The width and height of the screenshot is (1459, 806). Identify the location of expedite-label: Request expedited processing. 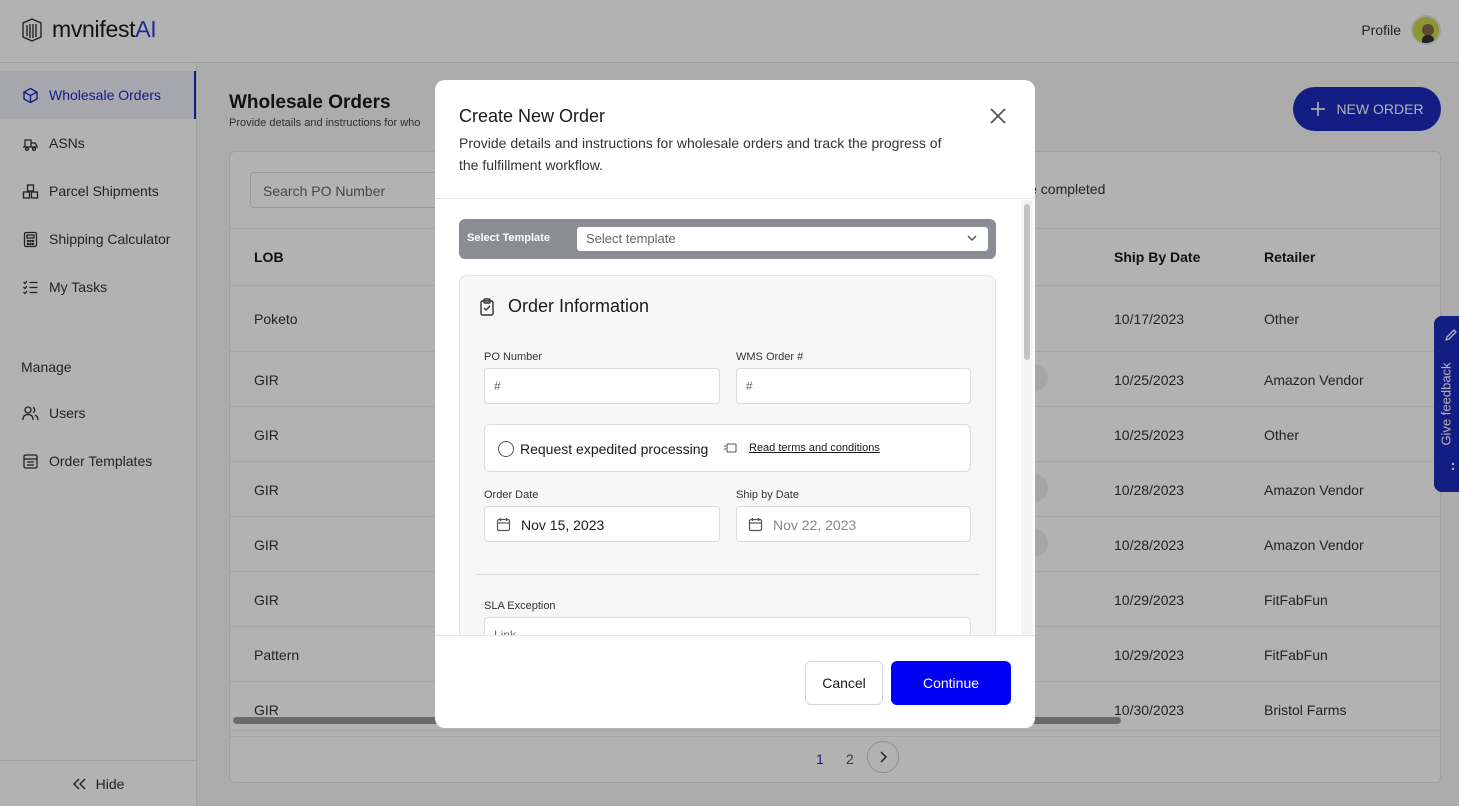
(614, 449).